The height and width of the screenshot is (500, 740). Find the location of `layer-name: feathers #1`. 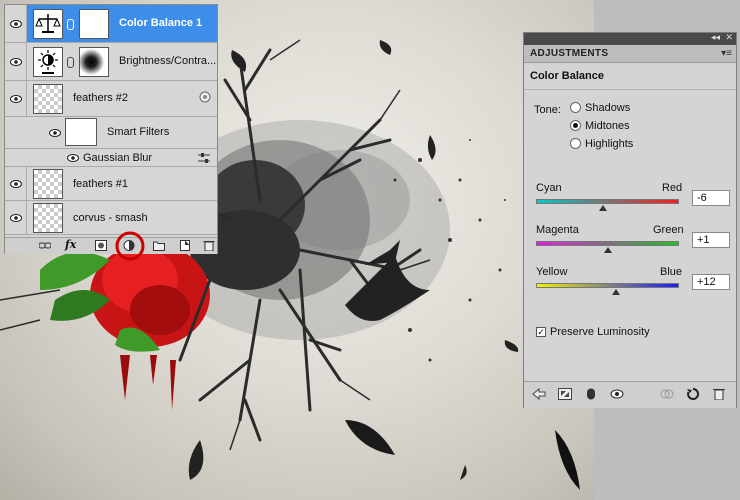

layer-name: feathers #1 is located at coordinates (101, 184).